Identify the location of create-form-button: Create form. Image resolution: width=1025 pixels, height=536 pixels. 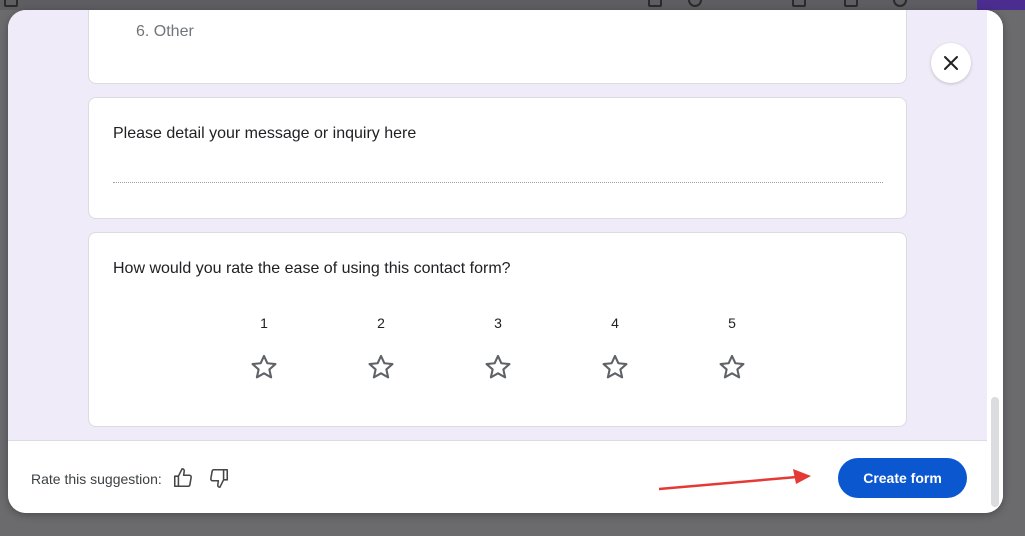
(902, 478).